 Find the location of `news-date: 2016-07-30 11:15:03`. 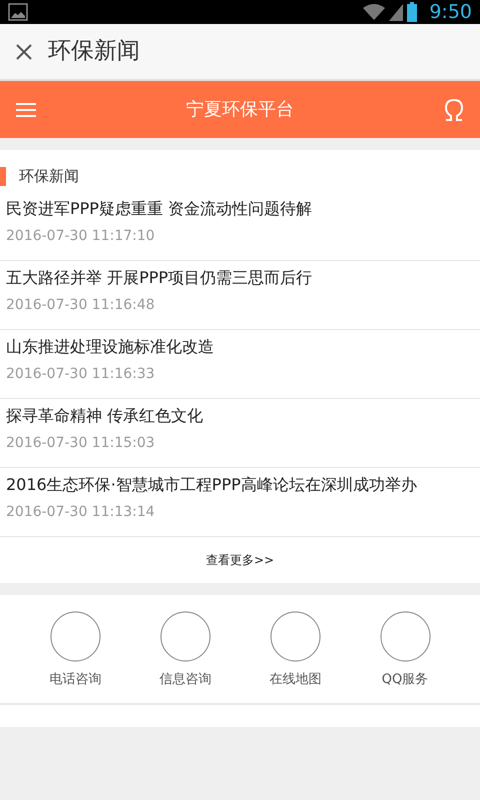

news-date: 2016-07-30 11:15:03 is located at coordinates (81, 443).